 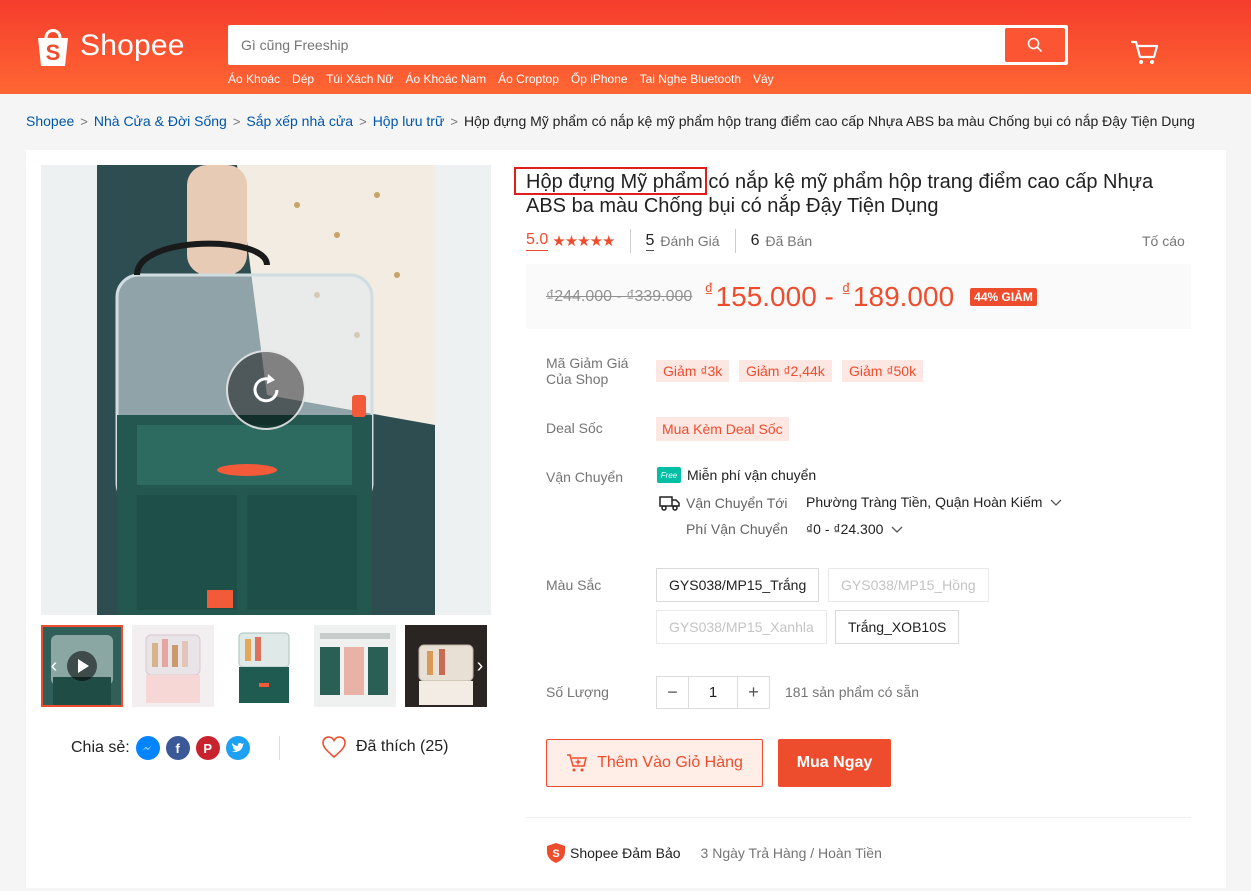 I want to click on replay-icon, so click(x=266, y=390).